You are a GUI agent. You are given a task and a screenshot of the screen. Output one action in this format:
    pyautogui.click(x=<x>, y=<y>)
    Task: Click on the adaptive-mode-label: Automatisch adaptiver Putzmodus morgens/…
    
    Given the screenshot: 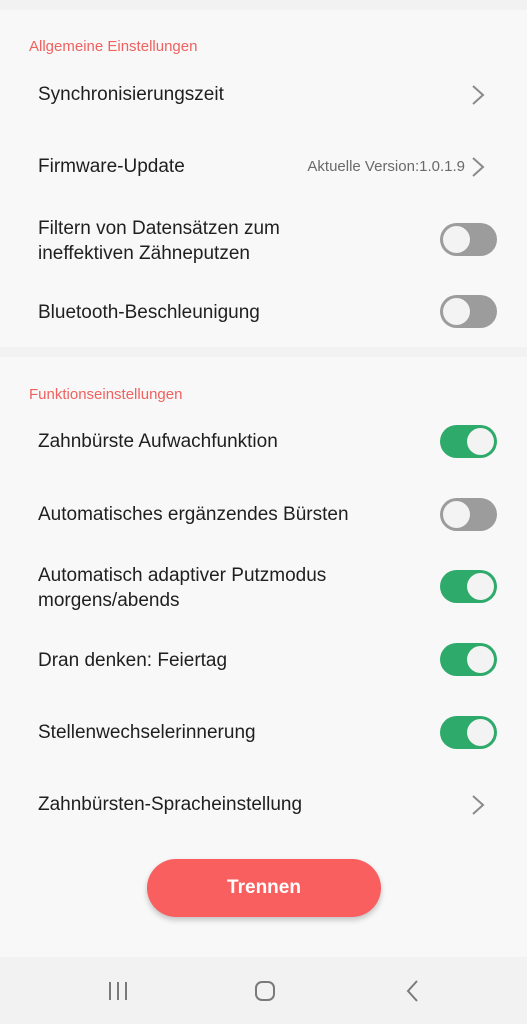 What is the action you would take?
    pyautogui.click(x=182, y=588)
    